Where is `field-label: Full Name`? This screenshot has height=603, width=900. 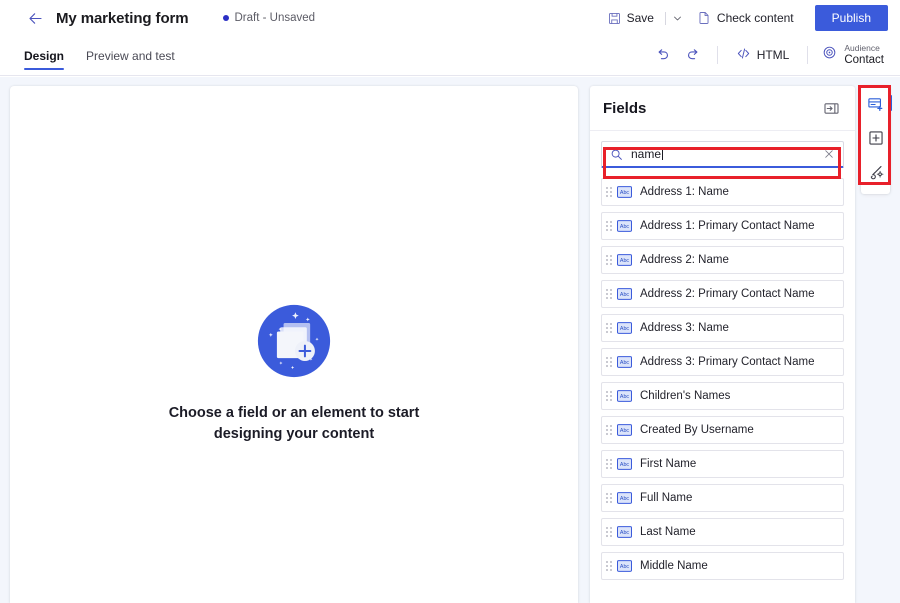 field-label: Full Name is located at coordinates (666, 498).